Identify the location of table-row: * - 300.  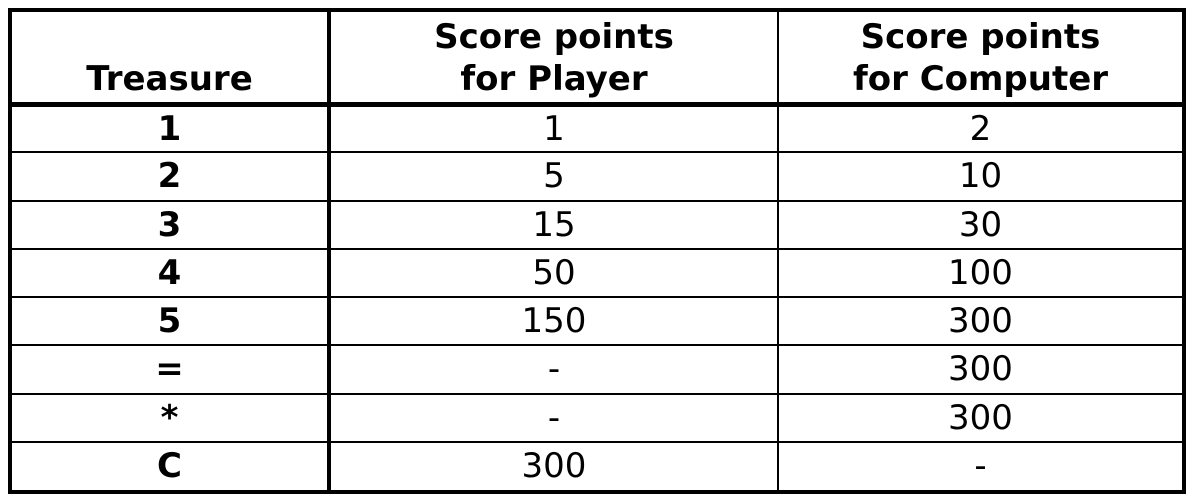
(597, 417).